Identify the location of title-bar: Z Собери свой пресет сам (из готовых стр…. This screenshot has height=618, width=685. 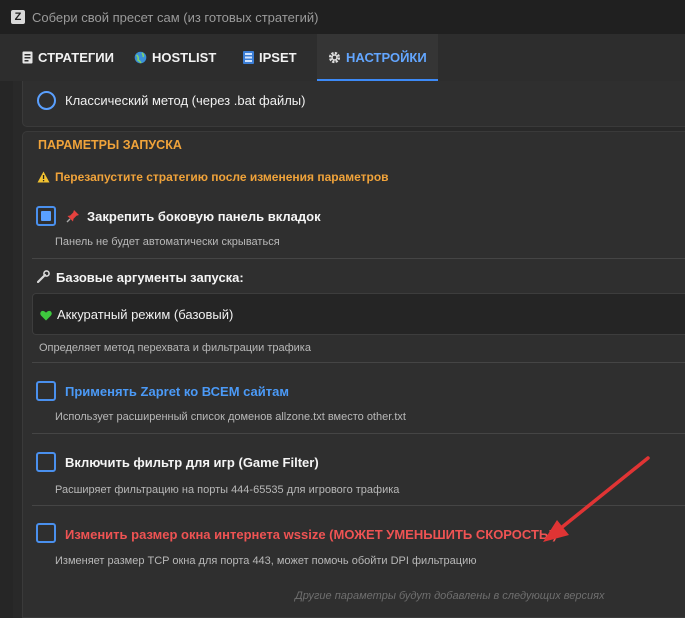
(342, 17).